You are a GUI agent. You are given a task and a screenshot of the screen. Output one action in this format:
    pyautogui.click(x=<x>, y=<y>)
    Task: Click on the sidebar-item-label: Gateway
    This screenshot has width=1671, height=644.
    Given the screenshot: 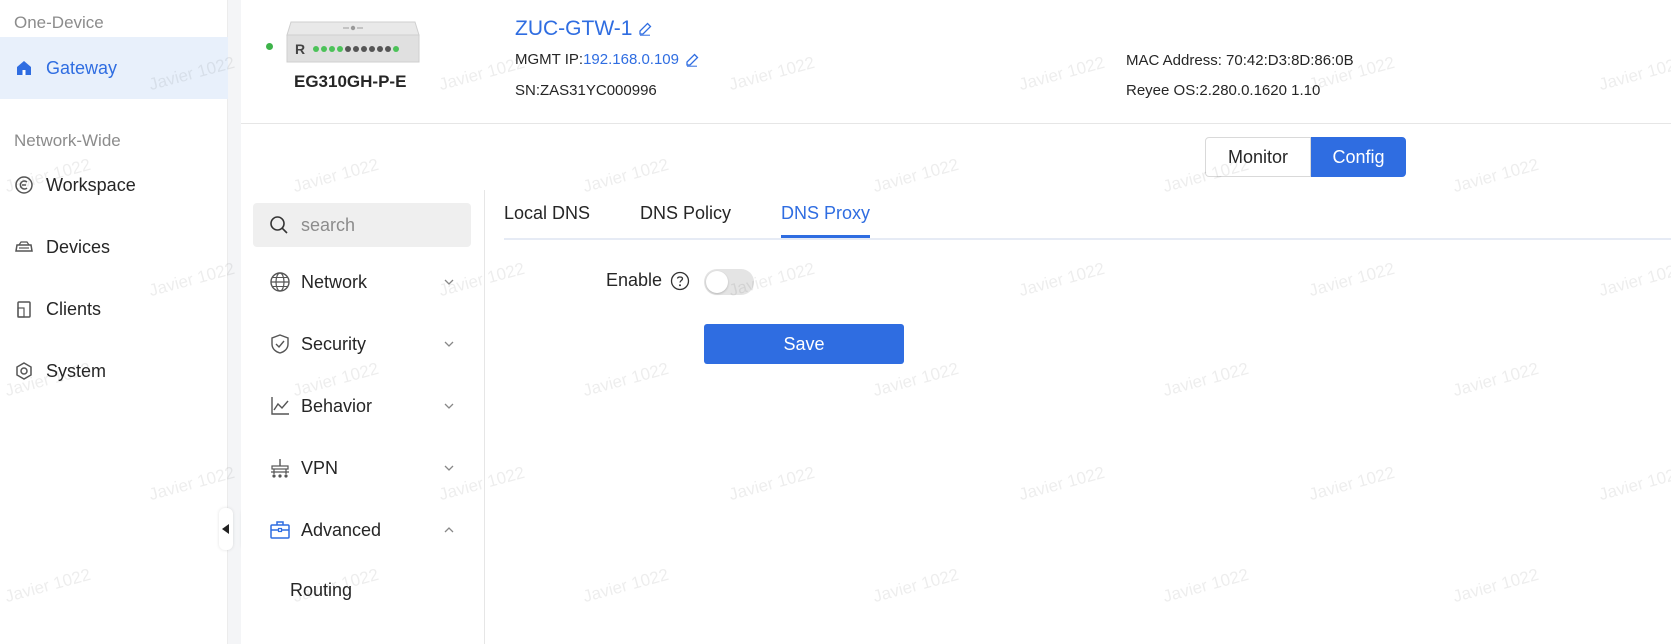 What is the action you would take?
    pyautogui.click(x=82, y=67)
    